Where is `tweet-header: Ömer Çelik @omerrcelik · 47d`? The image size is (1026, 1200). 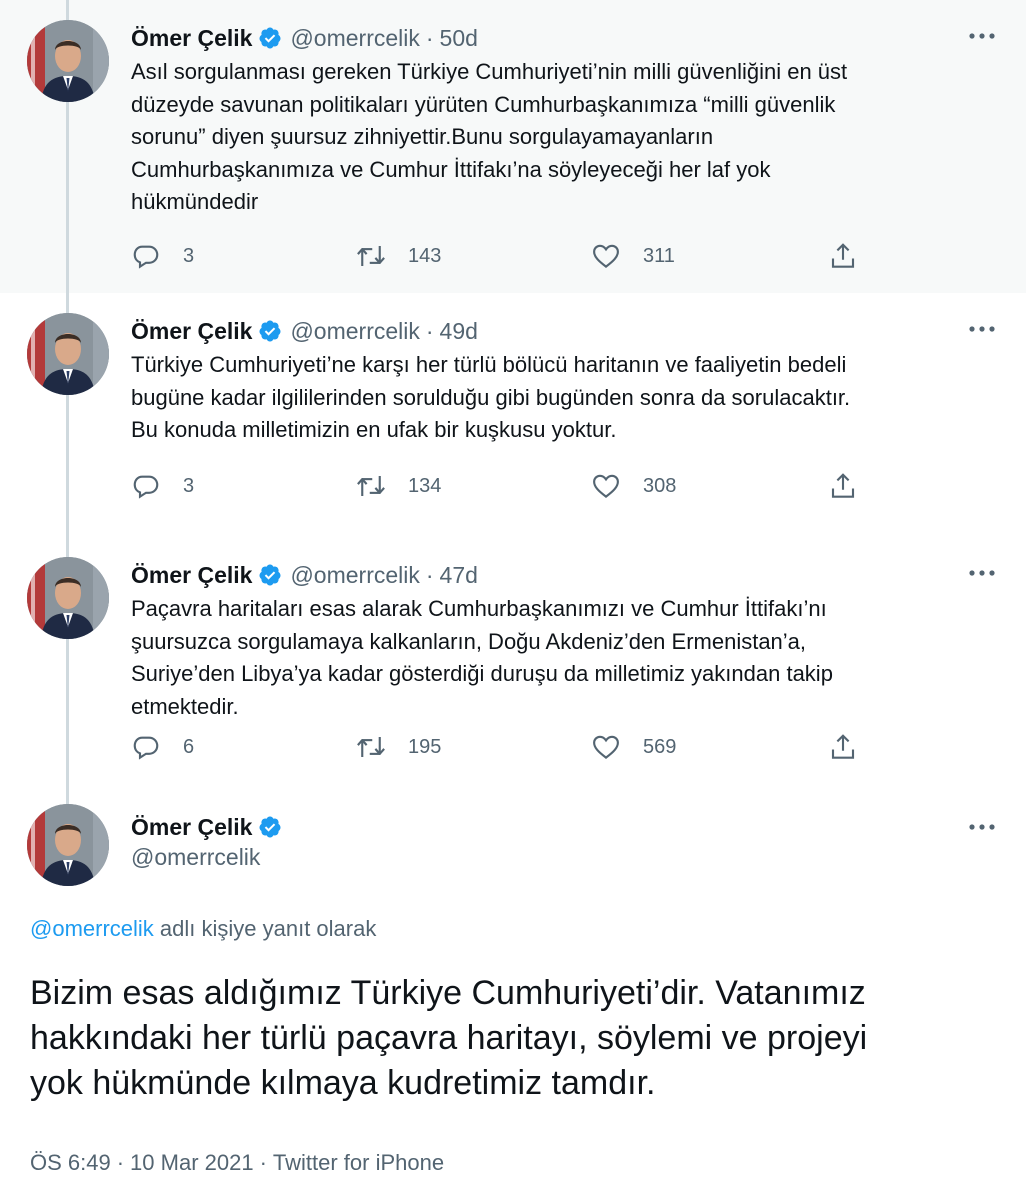
tweet-header: Ömer Çelik @omerrcelik · 47d is located at coordinates (304, 575).